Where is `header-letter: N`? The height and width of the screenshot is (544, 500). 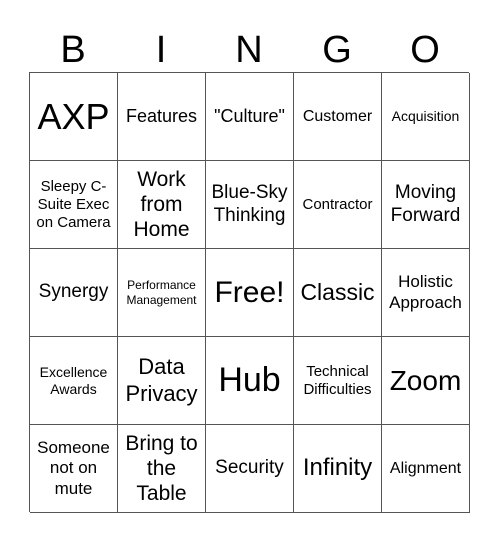 header-letter: N is located at coordinates (249, 50).